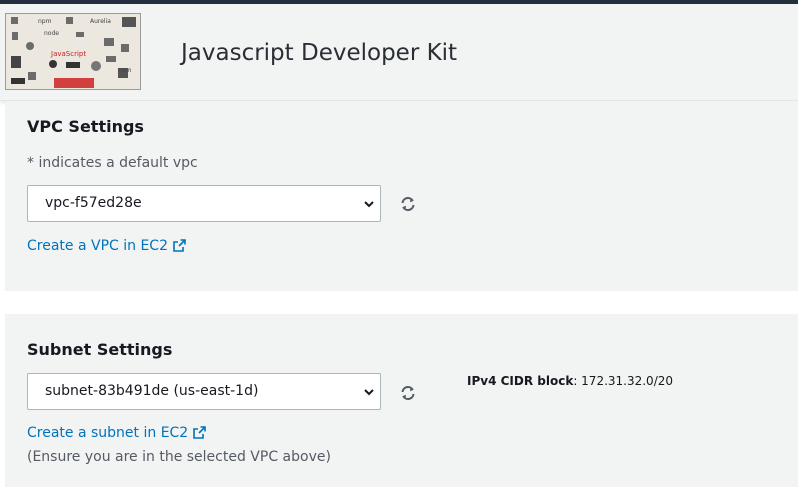 Image resolution: width=798 pixels, height=487 pixels. Describe the element at coordinates (93, 203) in the screenshot. I see `vpc-select-value: vpc-f57ed28e` at that location.